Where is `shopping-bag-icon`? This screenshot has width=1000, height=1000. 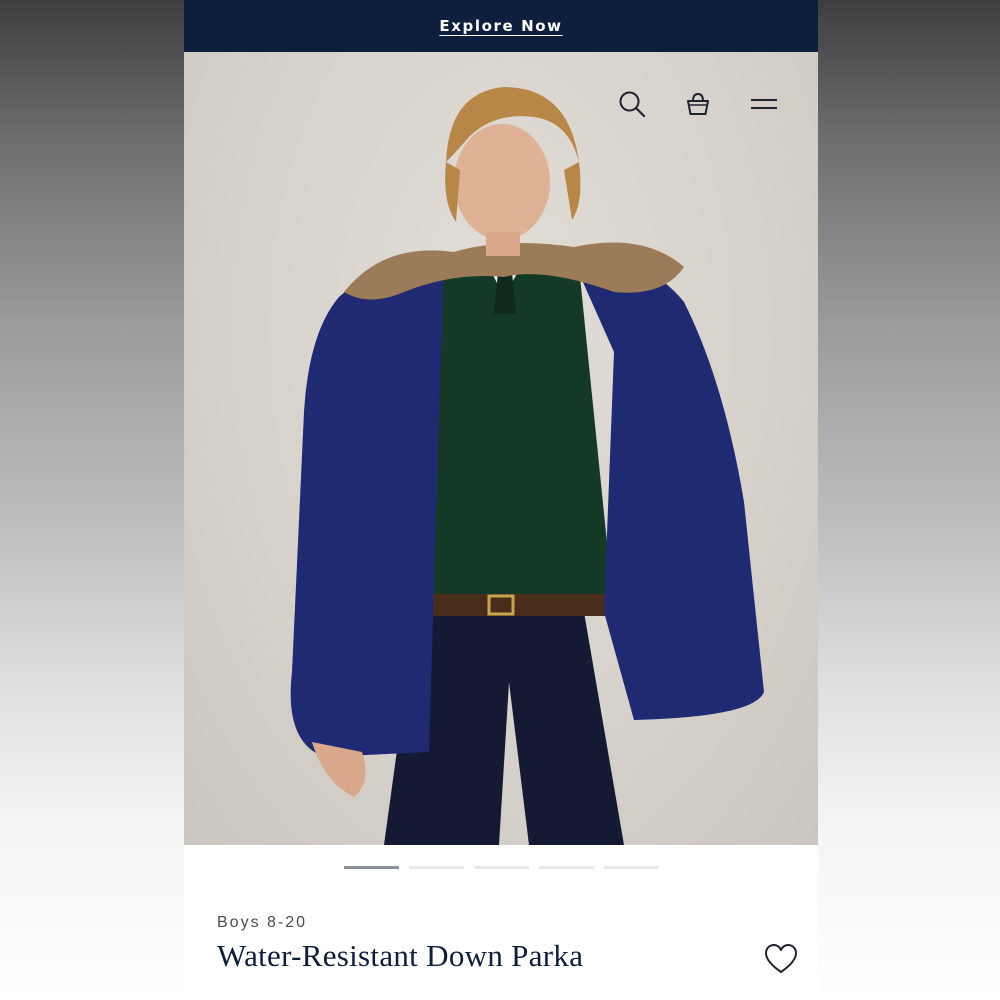 shopping-bag-icon is located at coordinates (698, 103).